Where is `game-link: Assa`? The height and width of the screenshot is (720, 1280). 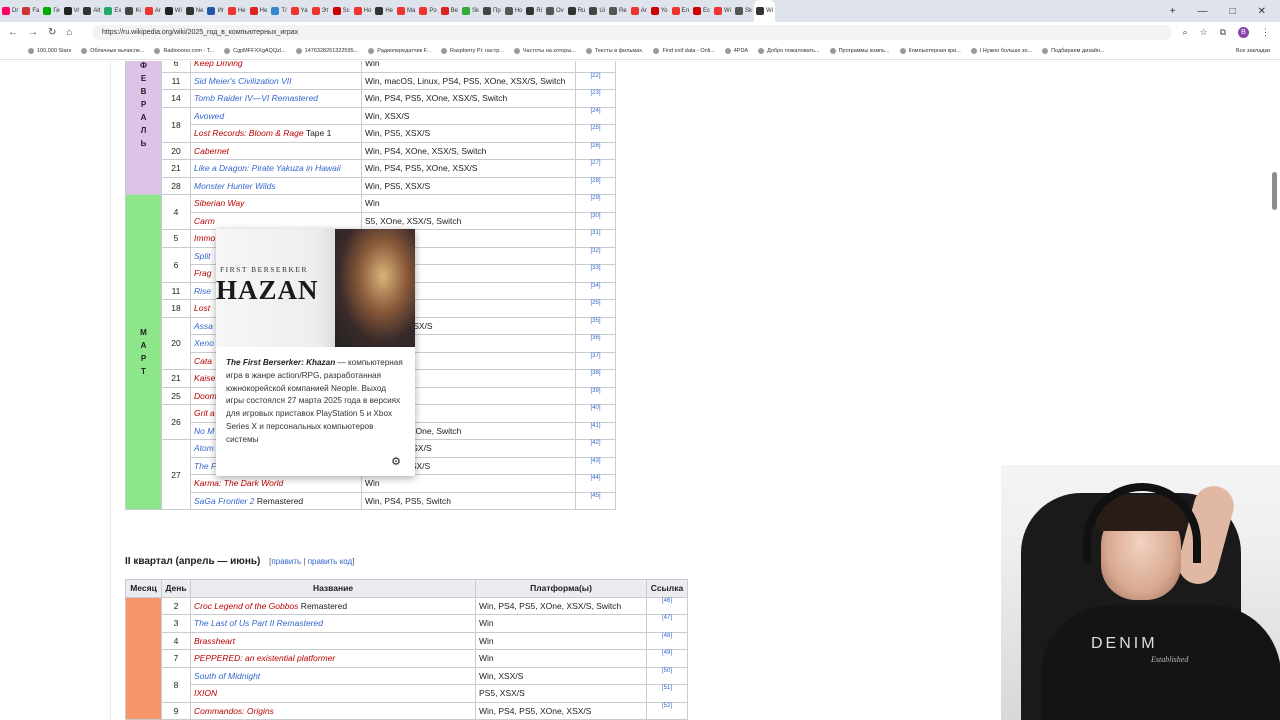
game-link: Assa is located at coordinates (203, 326).